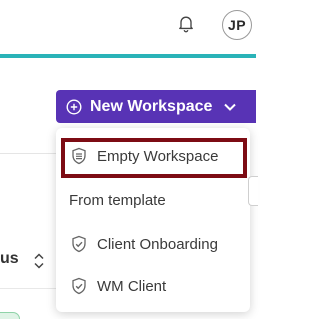 This screenshot has height=319, width=320. I want to click on menu-item-wm-client: WM Client, so click(153, 286).